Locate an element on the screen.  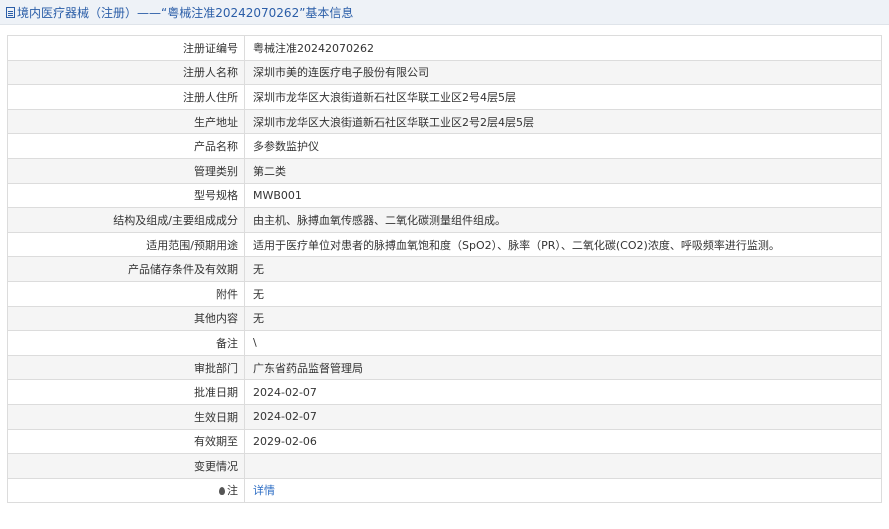
row-label: 注册人名称 is located at coordinates (126, 72).